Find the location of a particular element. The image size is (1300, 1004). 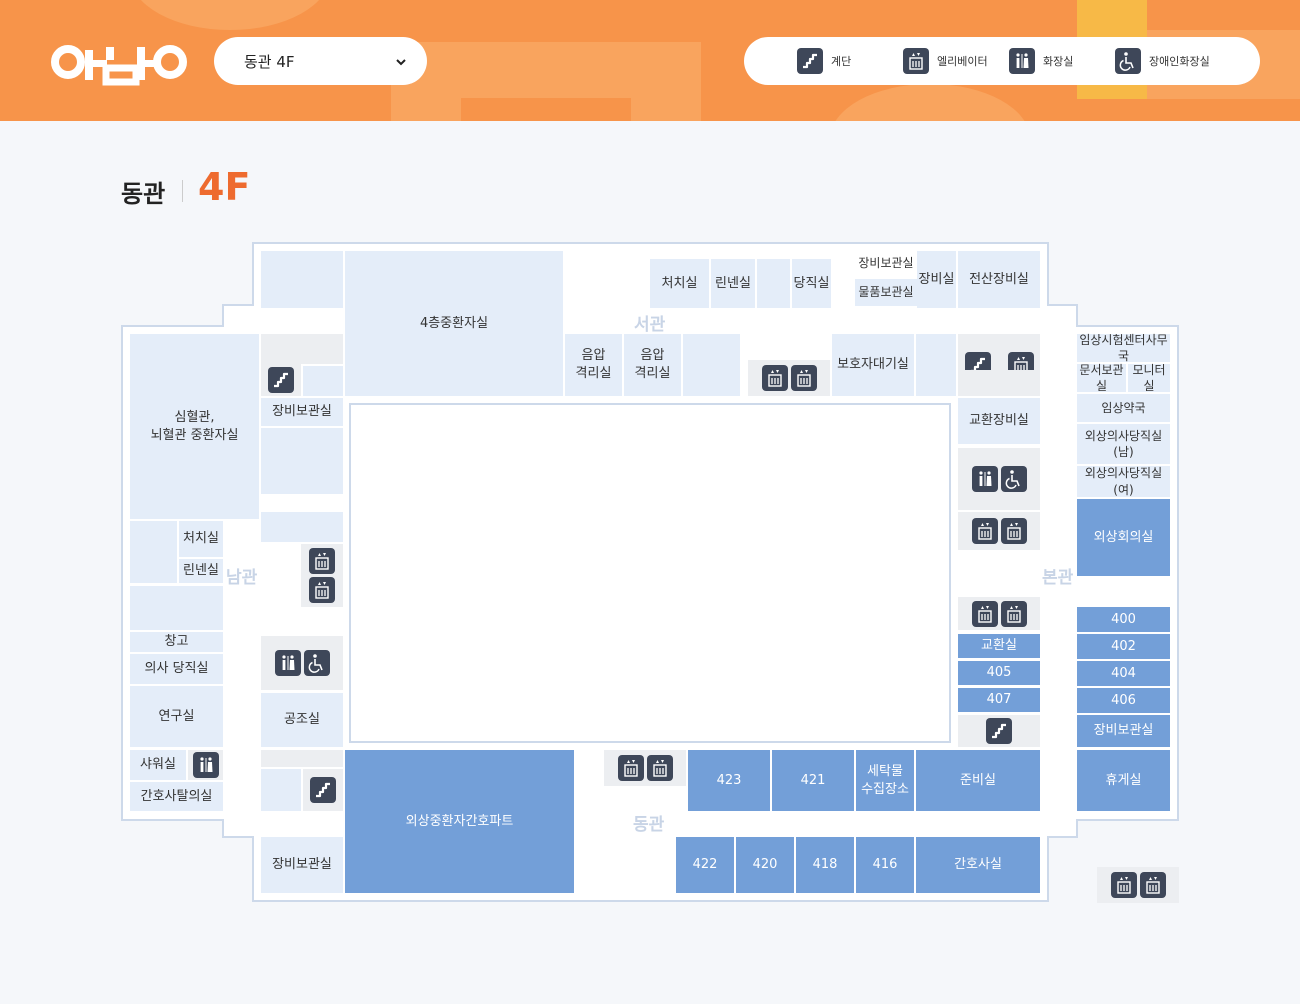

room-computer-equip: 전산장비실 is located at coordinates (999, 279).